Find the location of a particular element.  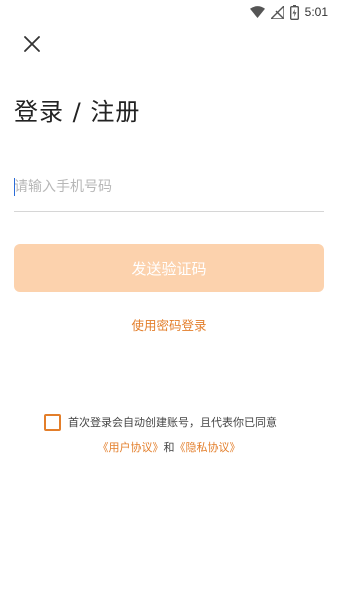

status-icons: 5:01 is located at coordinates (288, 12).